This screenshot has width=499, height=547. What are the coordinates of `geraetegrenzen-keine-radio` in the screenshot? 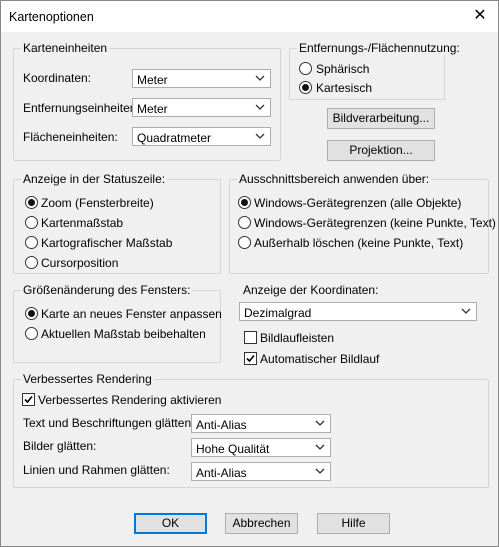 It's located at (244, 222).